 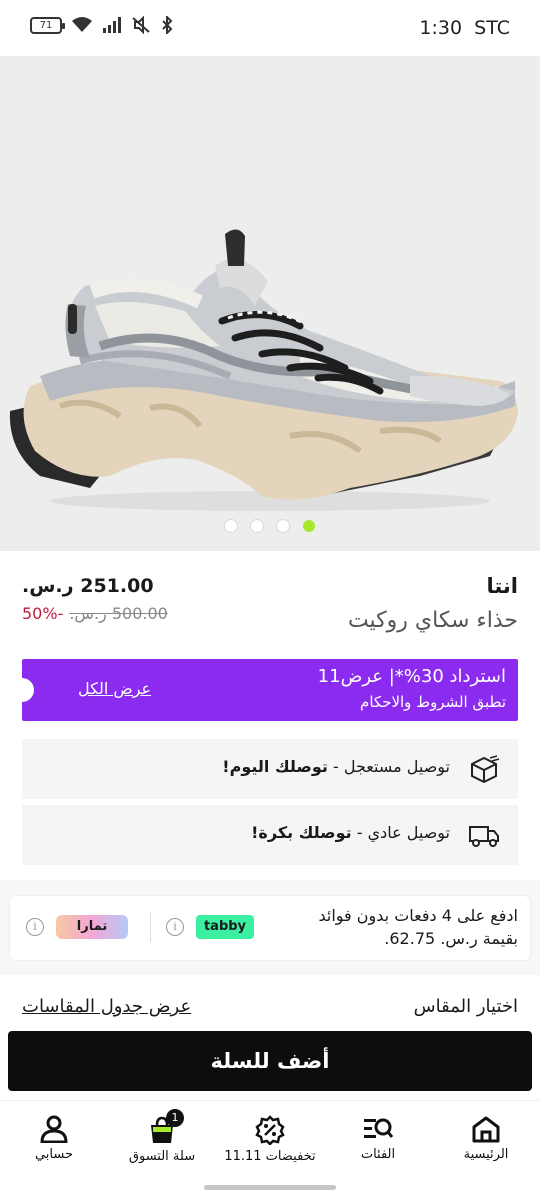 I want to click on nav-categories-label: الفئات, so click(x=378, y=1154).